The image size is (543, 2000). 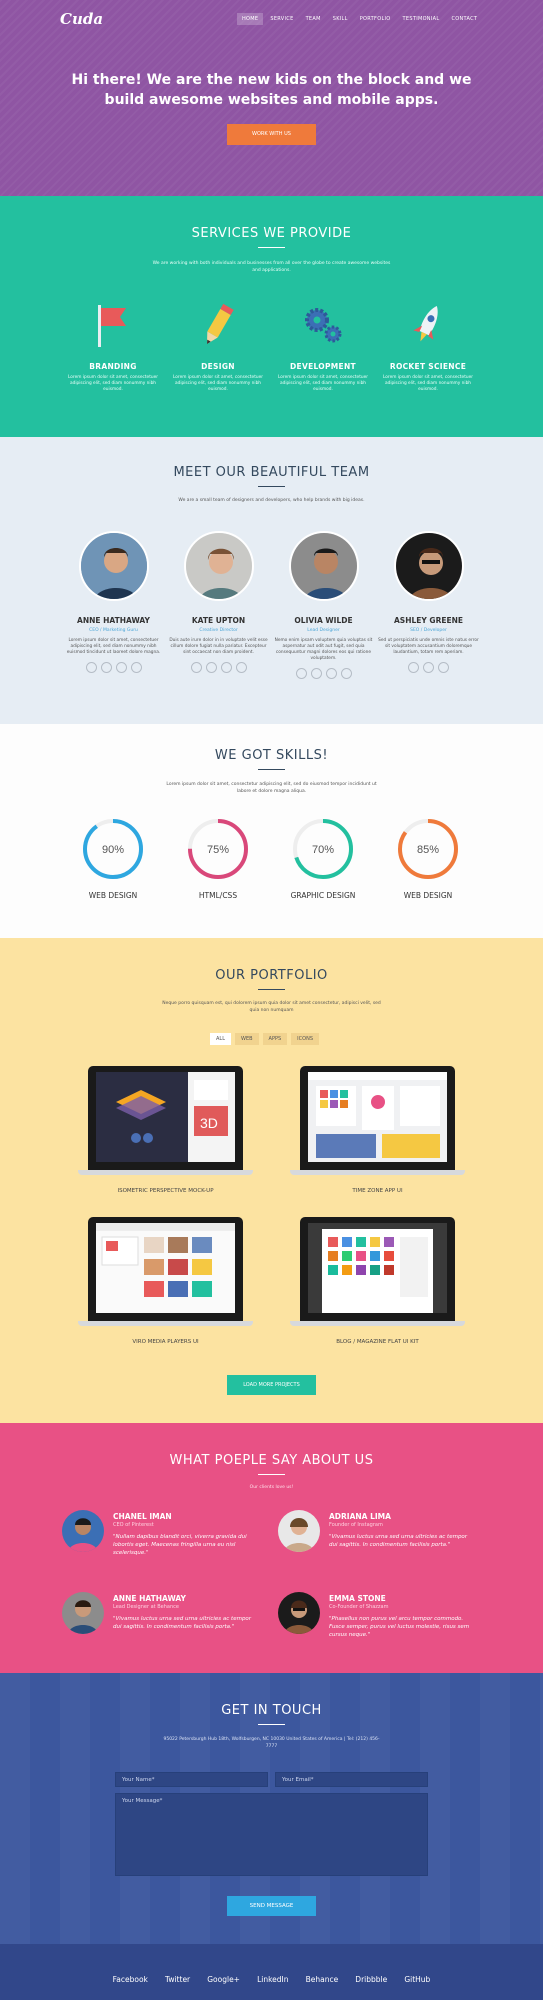 What do you see at coordinates (322, 1979) in the screenshot?
I see `footer-link-behance: Behance` at bounding box center [322, 1979].